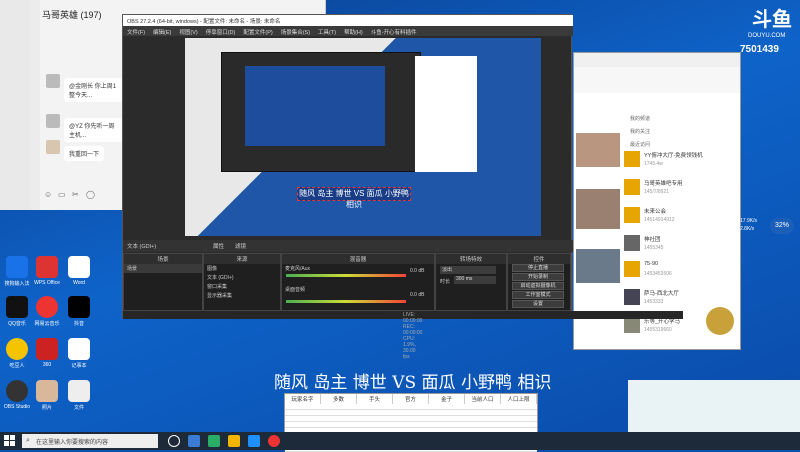 Image resolution: width=800 pixels, height=452 pixels. I want to click on menu-profile: 配置文件(P), so click(257, 33).